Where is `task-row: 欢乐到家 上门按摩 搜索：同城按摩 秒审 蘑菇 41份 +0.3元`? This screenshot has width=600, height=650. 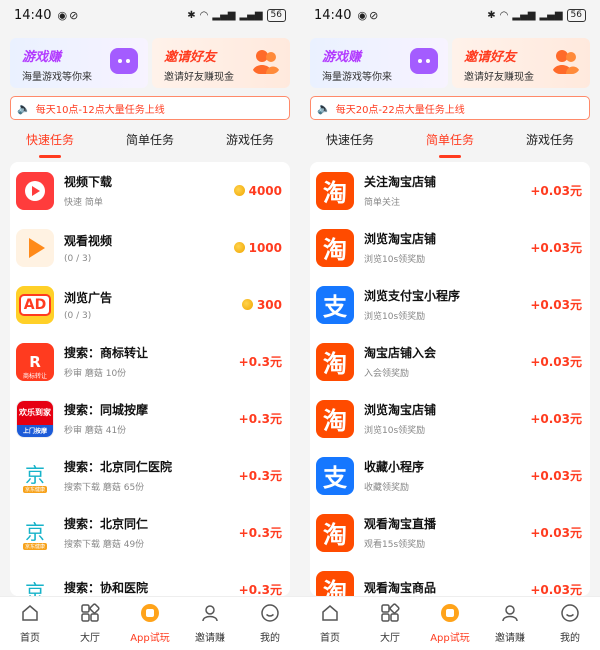 task-row: 欢乐到家 上门按摩 搜索：同城按摩 秒审 蘑菇 41份 +0.3元 is located at coordinates (150, 418).